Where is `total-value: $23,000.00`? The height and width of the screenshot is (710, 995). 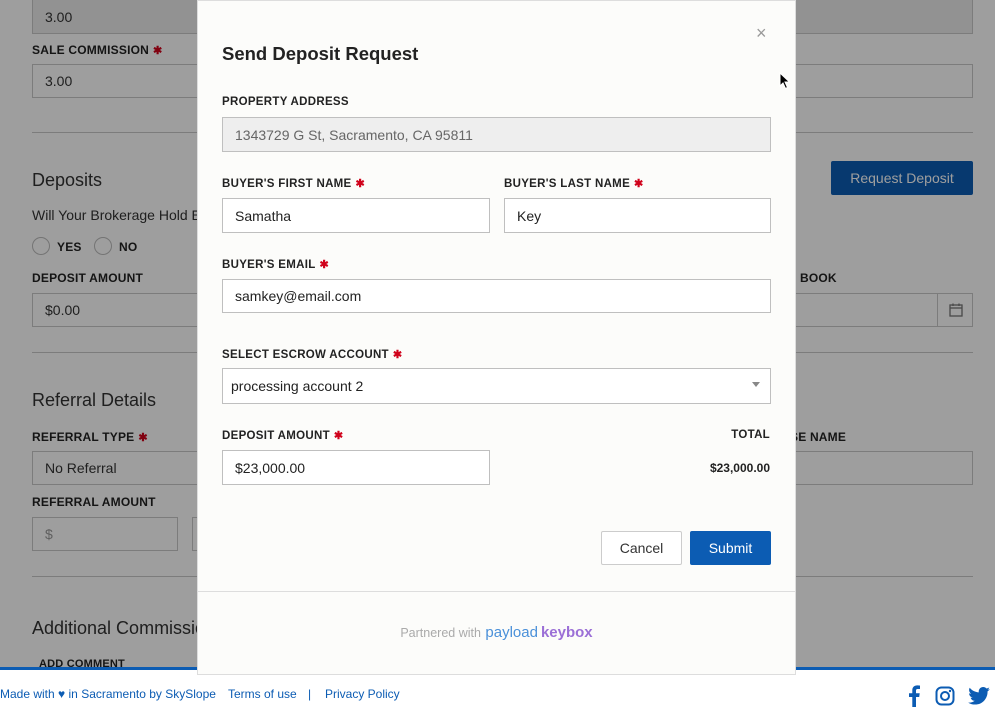 total-value: $23,000.00 is located at coordinates (739, 468).